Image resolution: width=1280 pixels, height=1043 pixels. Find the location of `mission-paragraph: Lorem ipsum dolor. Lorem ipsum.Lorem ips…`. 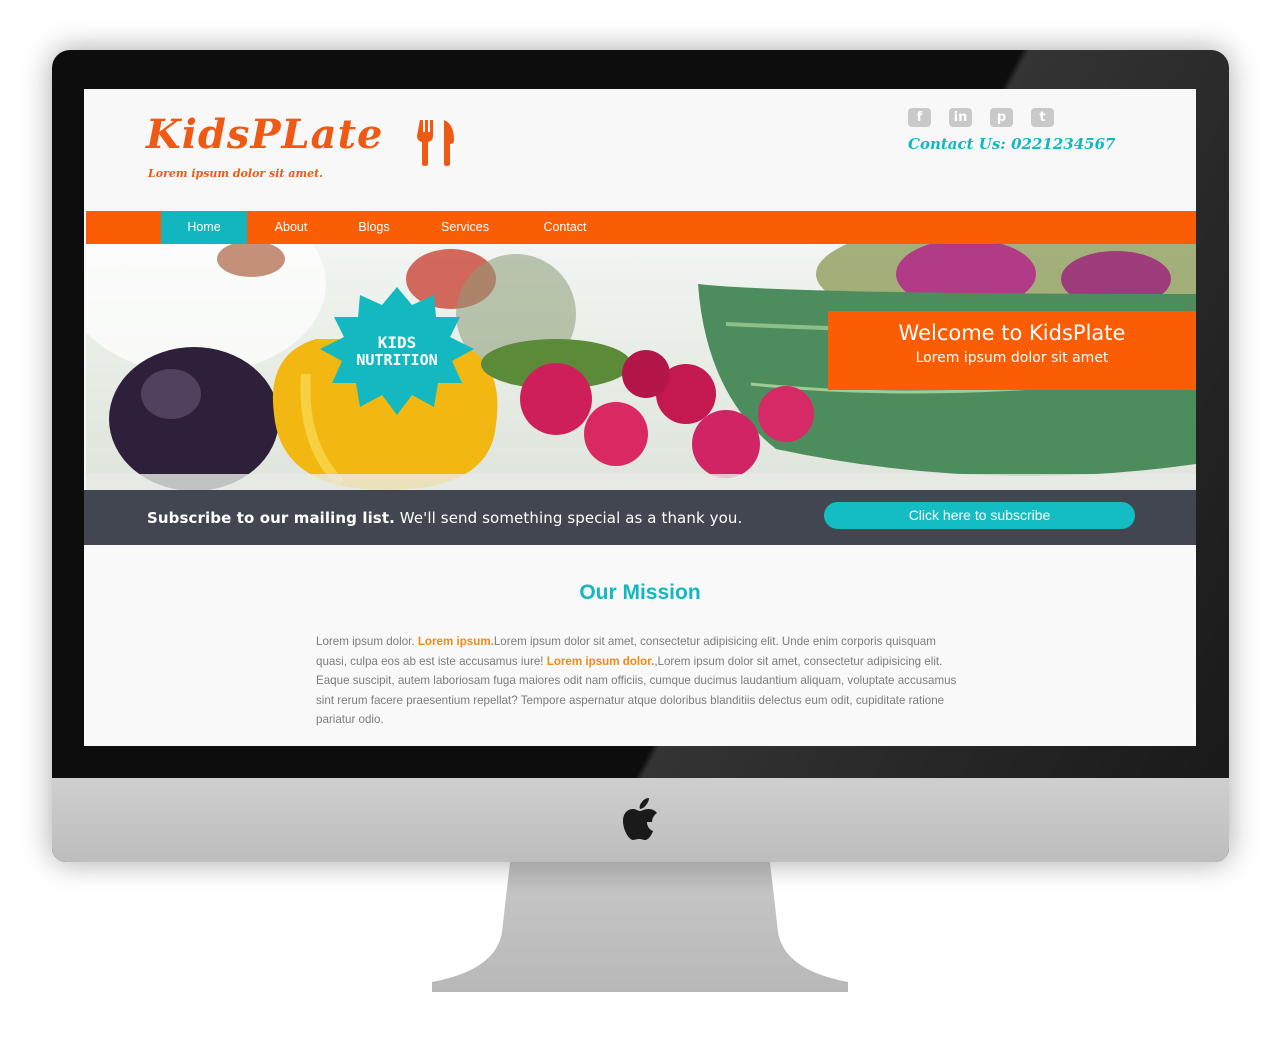

mission-paragraph: Lorem ipsum dolor. Lorem ipsum.Lorem ips… is located at coordinates (641, 681).